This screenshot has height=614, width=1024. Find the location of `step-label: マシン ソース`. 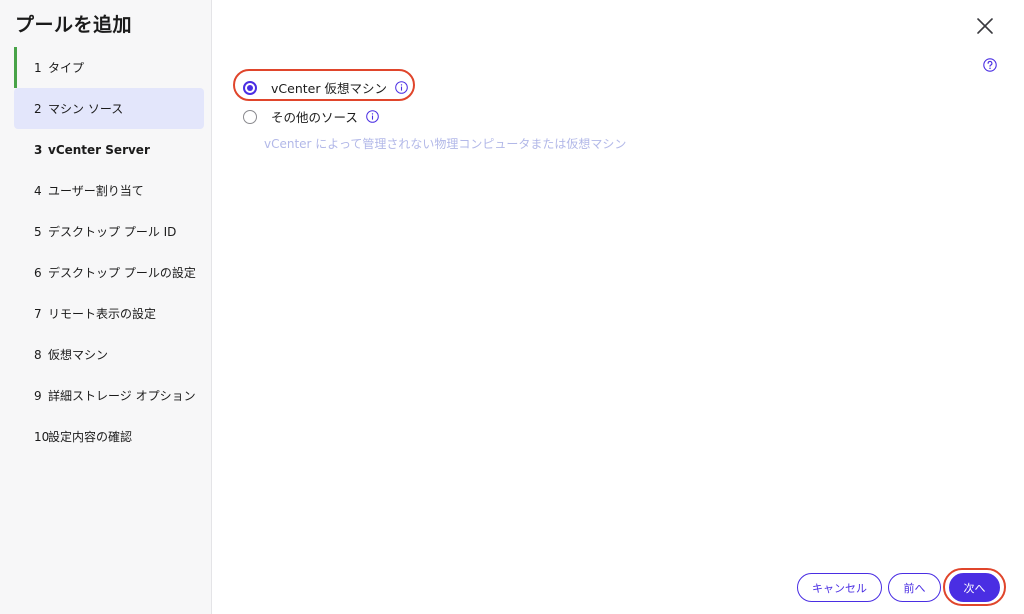

step-label: マシン ソース is located at coordinates (86, 109).